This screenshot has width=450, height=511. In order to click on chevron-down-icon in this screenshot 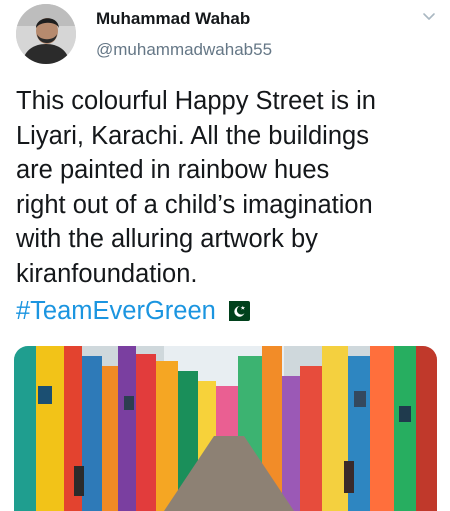, I will do `click(429, 17)`.